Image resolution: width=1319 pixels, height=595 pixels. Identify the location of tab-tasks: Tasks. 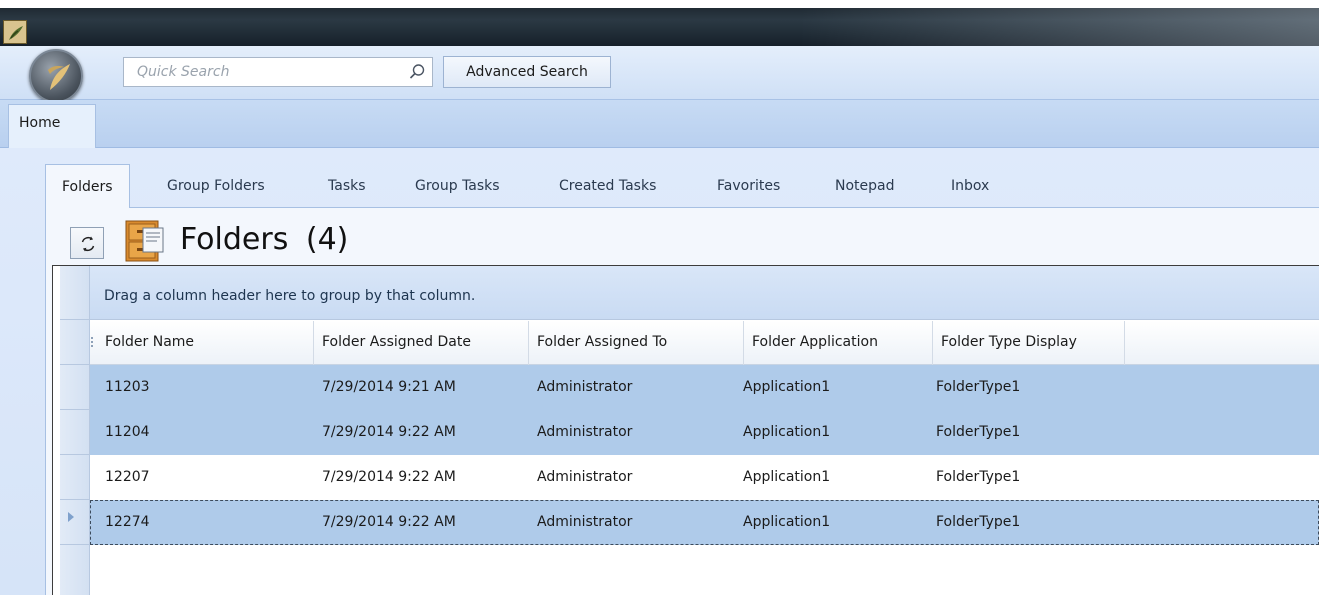
(347, 186).